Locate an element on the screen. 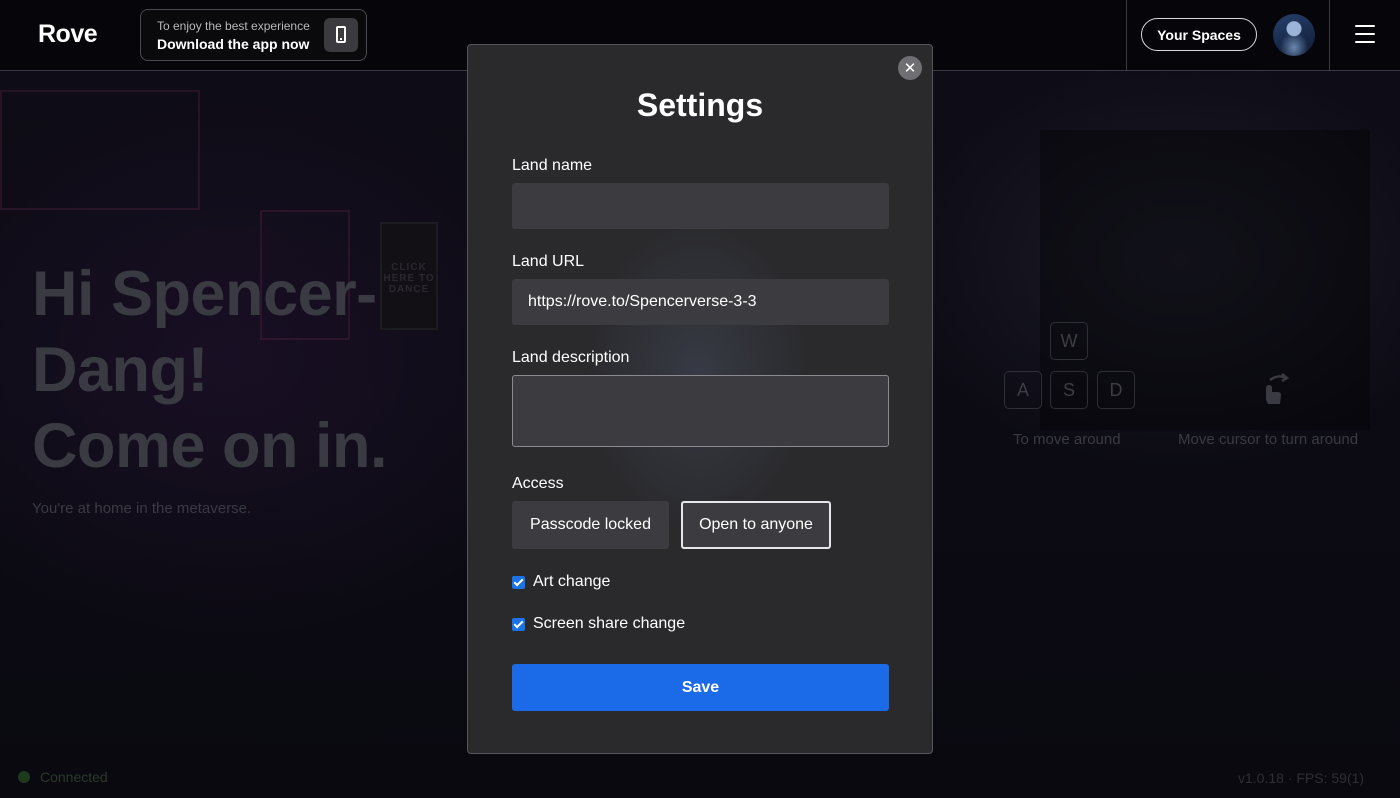 Image resolution: width=1400 pixels, height=798 pixels. status-text: Connected is located at coordinates (74, 777).